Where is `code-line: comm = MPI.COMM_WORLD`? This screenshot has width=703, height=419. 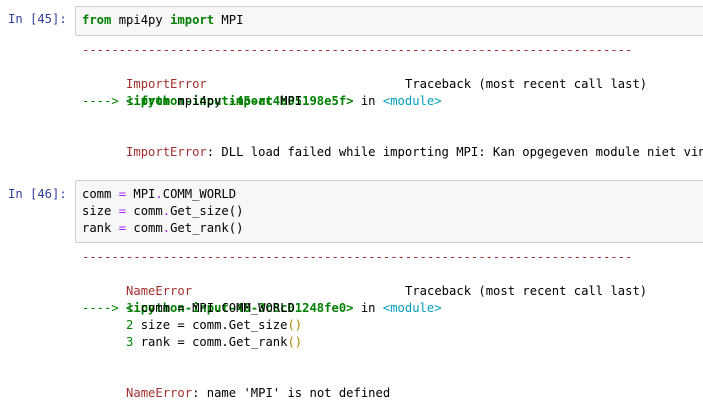 code-line: comm = MPI.COMM_WORLD is located at coordinates (392, 194).